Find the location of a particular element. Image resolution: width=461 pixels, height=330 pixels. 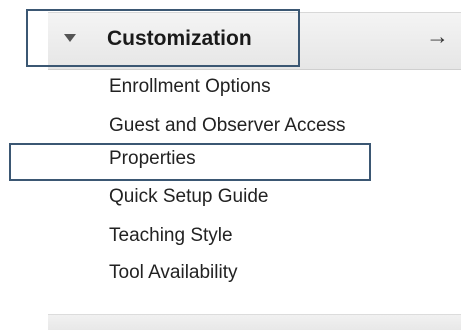

menu-item-properties: Properties is located at coordinates (152, 159).